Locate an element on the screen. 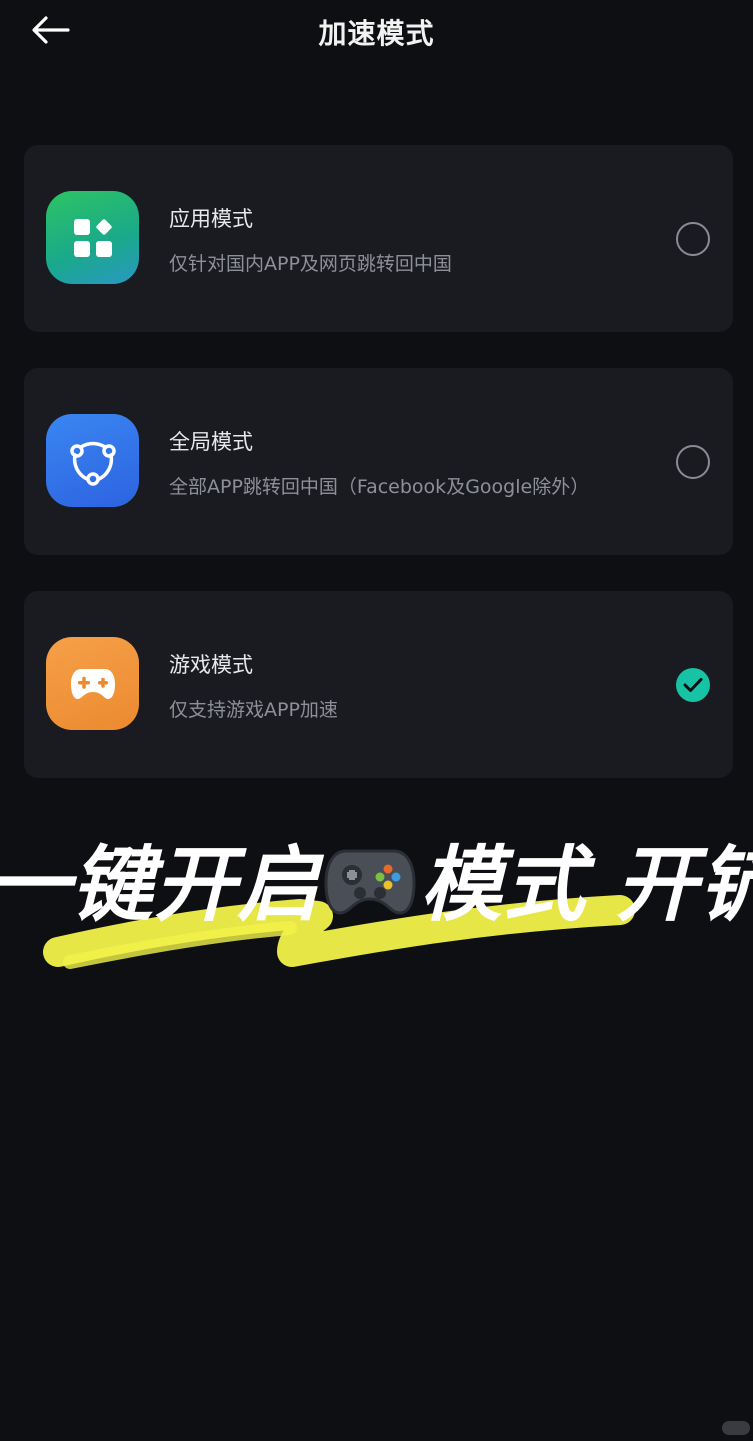 Image resolution: width=753 pixels, height=1441 pixels. radio-app-mode is located at coordinates (693, 239).